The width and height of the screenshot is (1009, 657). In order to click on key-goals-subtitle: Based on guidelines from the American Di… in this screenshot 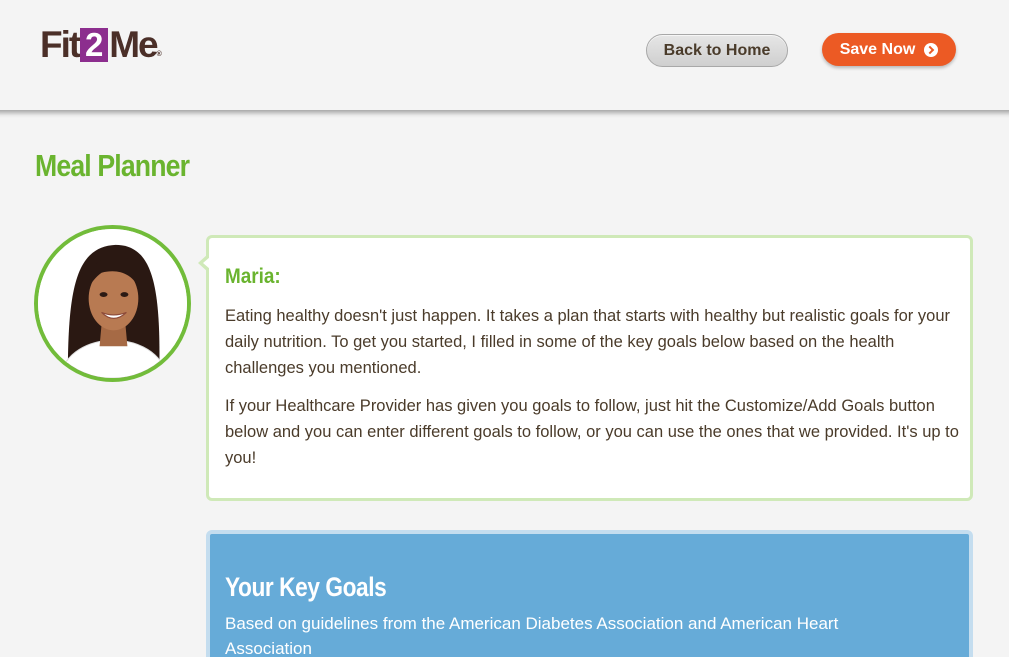, I will do `click(532, 635)`.